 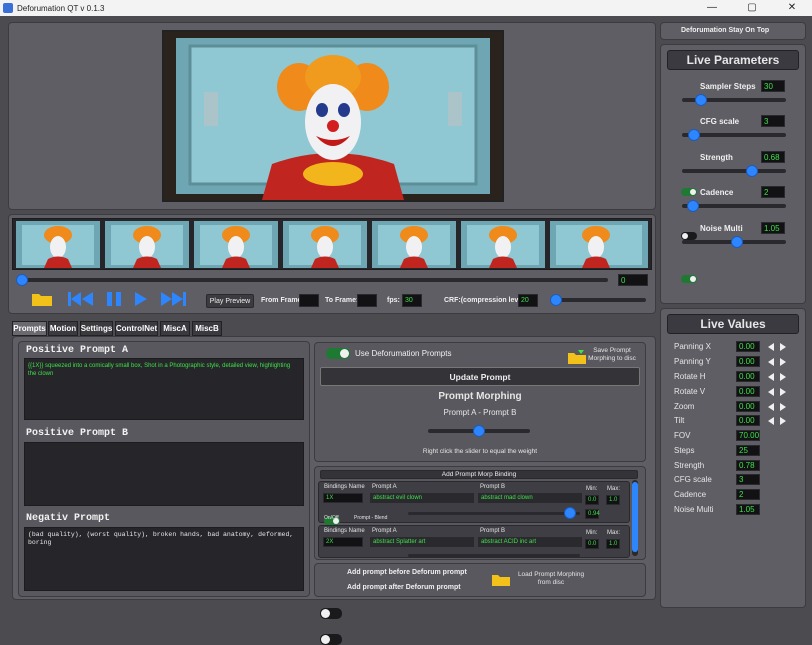 What do you see at coordinates (751, 171) in the screenshot?
I see `strength-slider-handle` at bounding box center [751, 171].